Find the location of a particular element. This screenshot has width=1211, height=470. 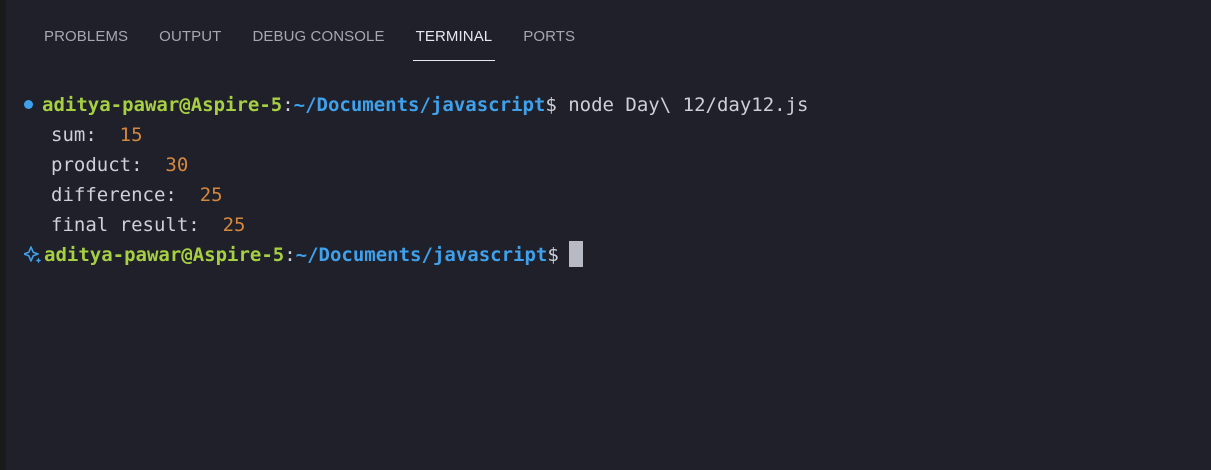

sparkle-icon is located at coordinates (33, 254).